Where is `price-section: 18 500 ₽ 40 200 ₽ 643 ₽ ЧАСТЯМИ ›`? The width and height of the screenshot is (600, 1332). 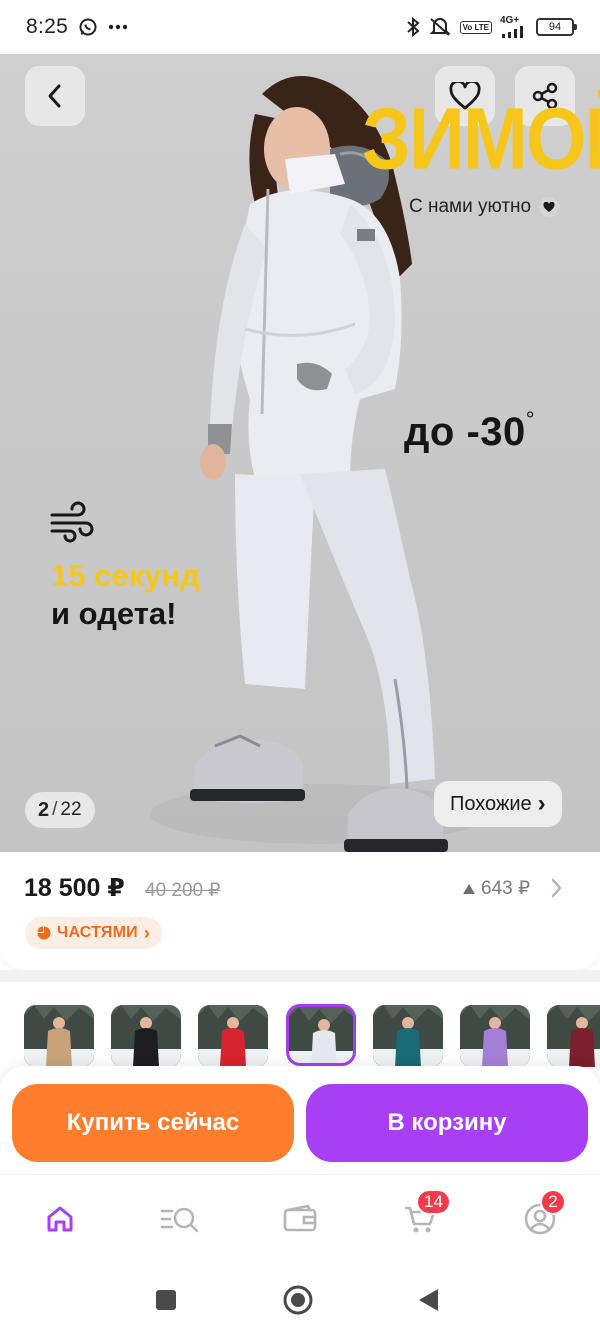
price-section: 18 500 ₽ 40 200 ₽ 643 ₽ ЧАСТЯМИ › is located at coordinates (300, 911).